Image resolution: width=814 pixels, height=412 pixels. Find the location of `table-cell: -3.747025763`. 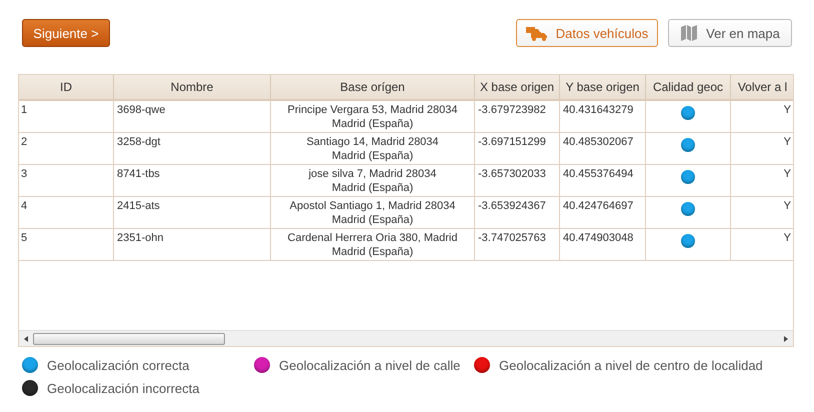

table-cell: -3.747025763 is located at coordinates (512, 238).